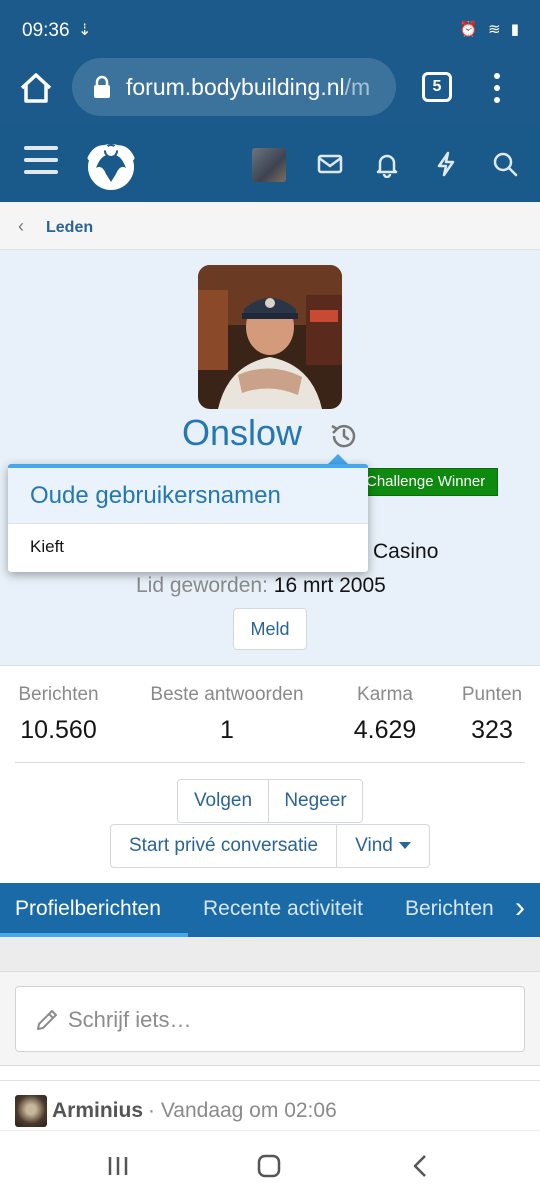 This screenshot has width=540, height=1200. Describe the element at coordinates (242, 432) in the screenshot. I see `profile-username: Onslow` at that location.